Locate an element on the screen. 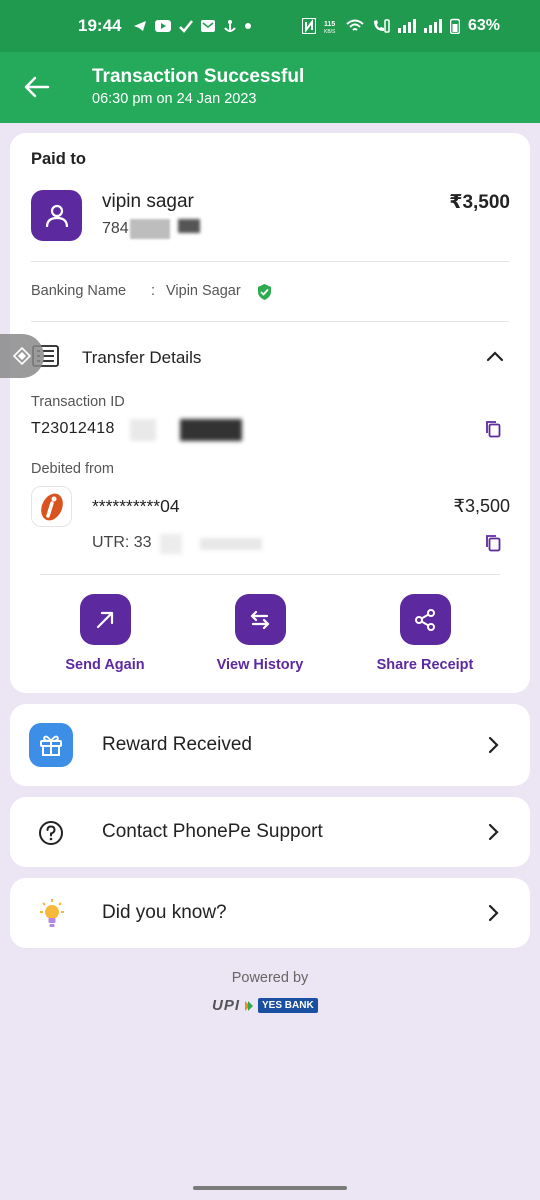 The width and height of the screenshot is (540, 1200). partner-logos: UPI YES BANK is located at coordinates (265, 1005).